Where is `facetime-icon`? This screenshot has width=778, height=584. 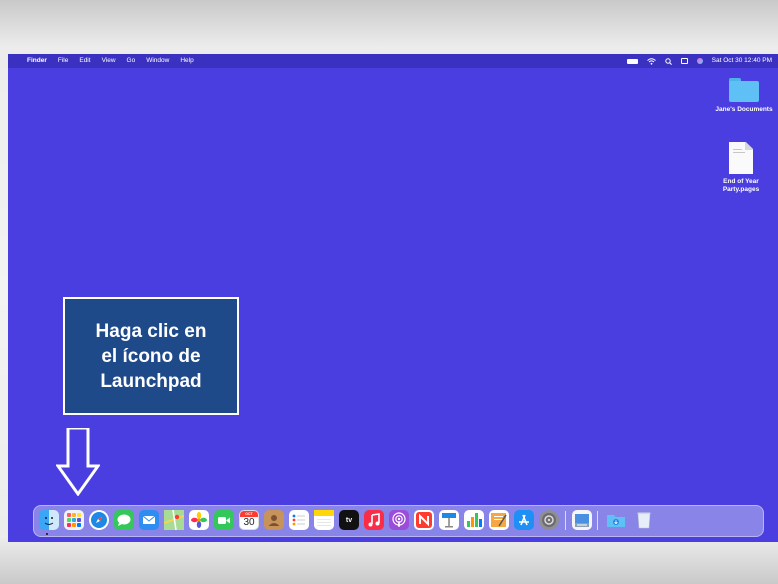 facetime-icon is located at coordinates (224, 520).